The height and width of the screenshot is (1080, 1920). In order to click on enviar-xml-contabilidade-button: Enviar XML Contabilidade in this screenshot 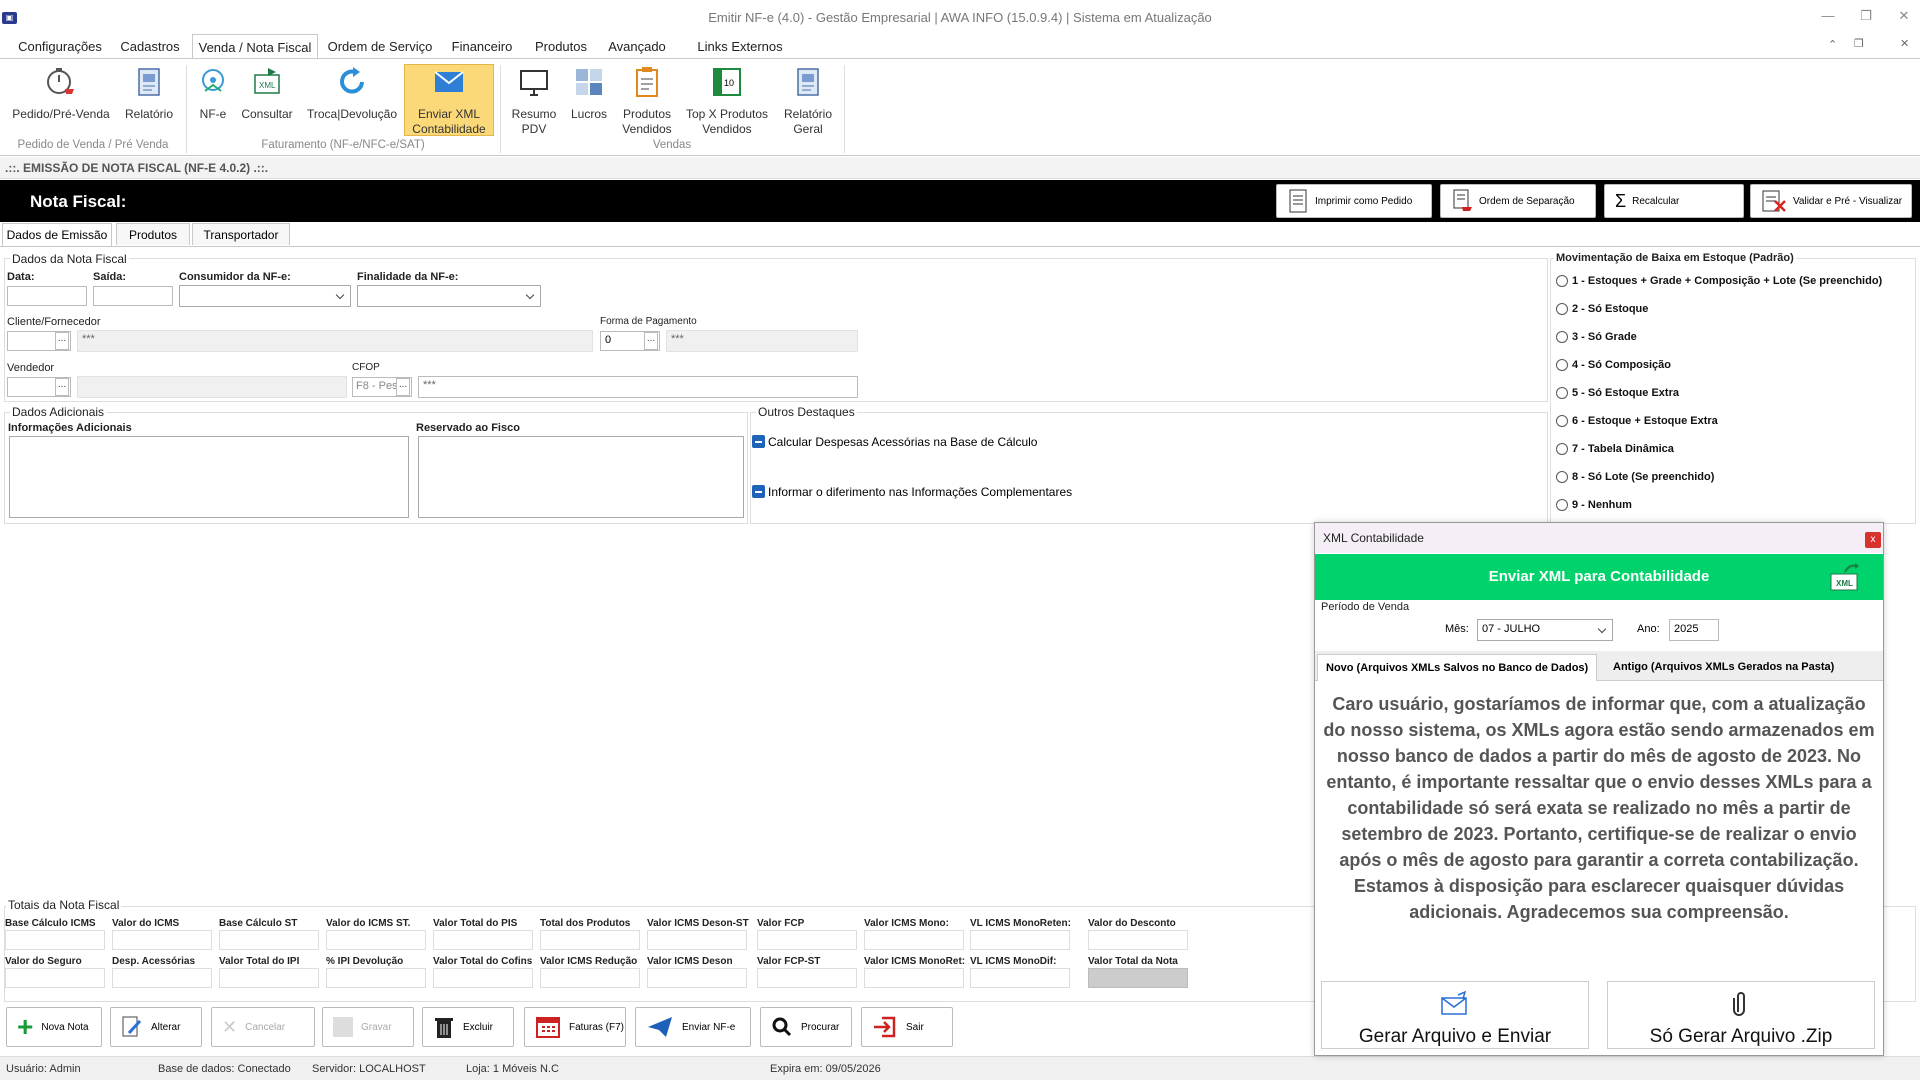, I will do `click(449, 100)`.